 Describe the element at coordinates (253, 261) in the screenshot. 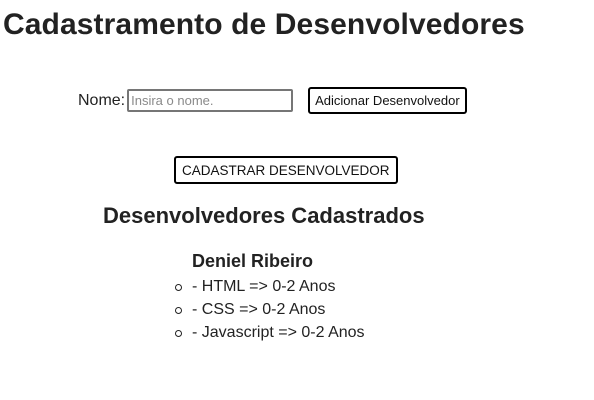

I see `developer-name: Deniel Ribeiro` at that location.